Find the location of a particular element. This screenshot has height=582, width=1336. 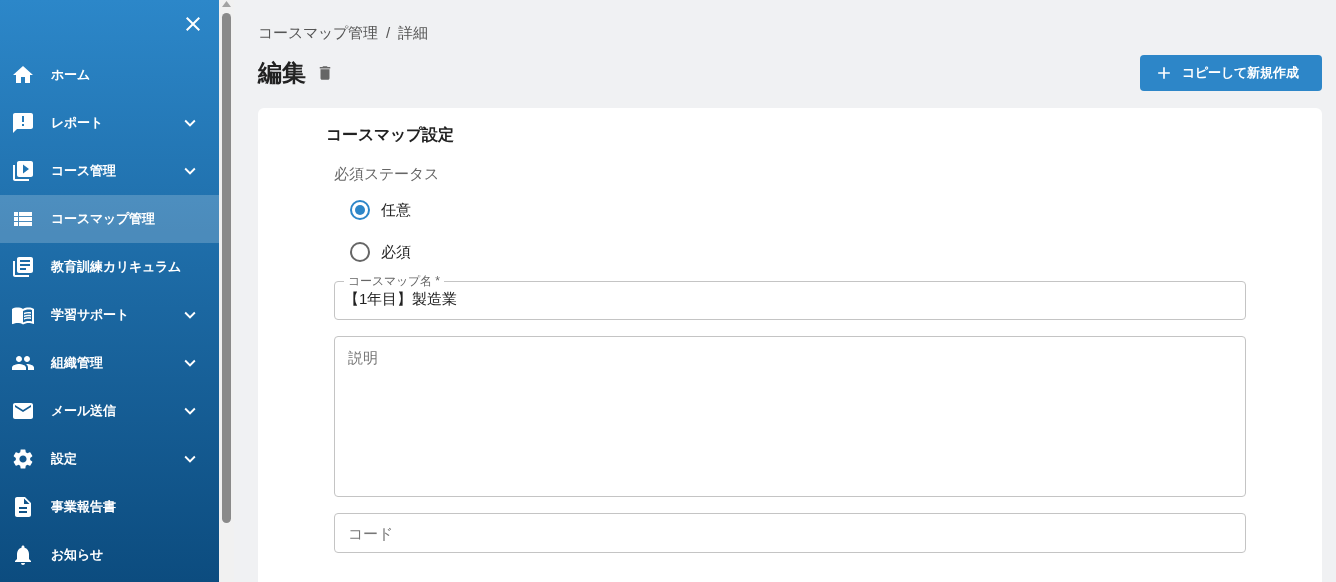

sidebar-item: 設定 is located at coordinates (109, 459).